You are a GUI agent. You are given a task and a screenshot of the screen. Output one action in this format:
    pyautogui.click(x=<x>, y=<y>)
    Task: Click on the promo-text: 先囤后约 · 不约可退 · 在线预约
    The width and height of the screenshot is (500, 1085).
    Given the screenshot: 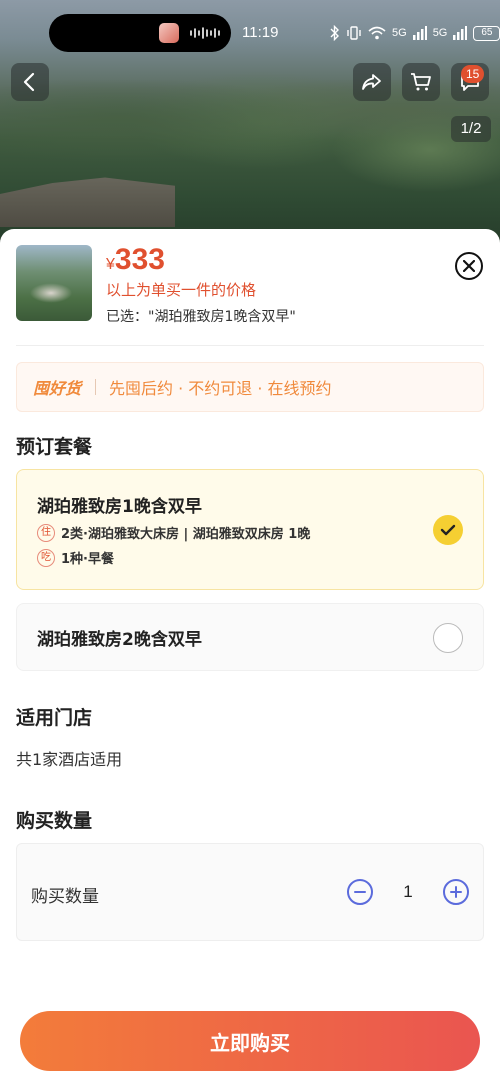 What is the action you would take?
    pyautogui.click(x=220, y=388)
    